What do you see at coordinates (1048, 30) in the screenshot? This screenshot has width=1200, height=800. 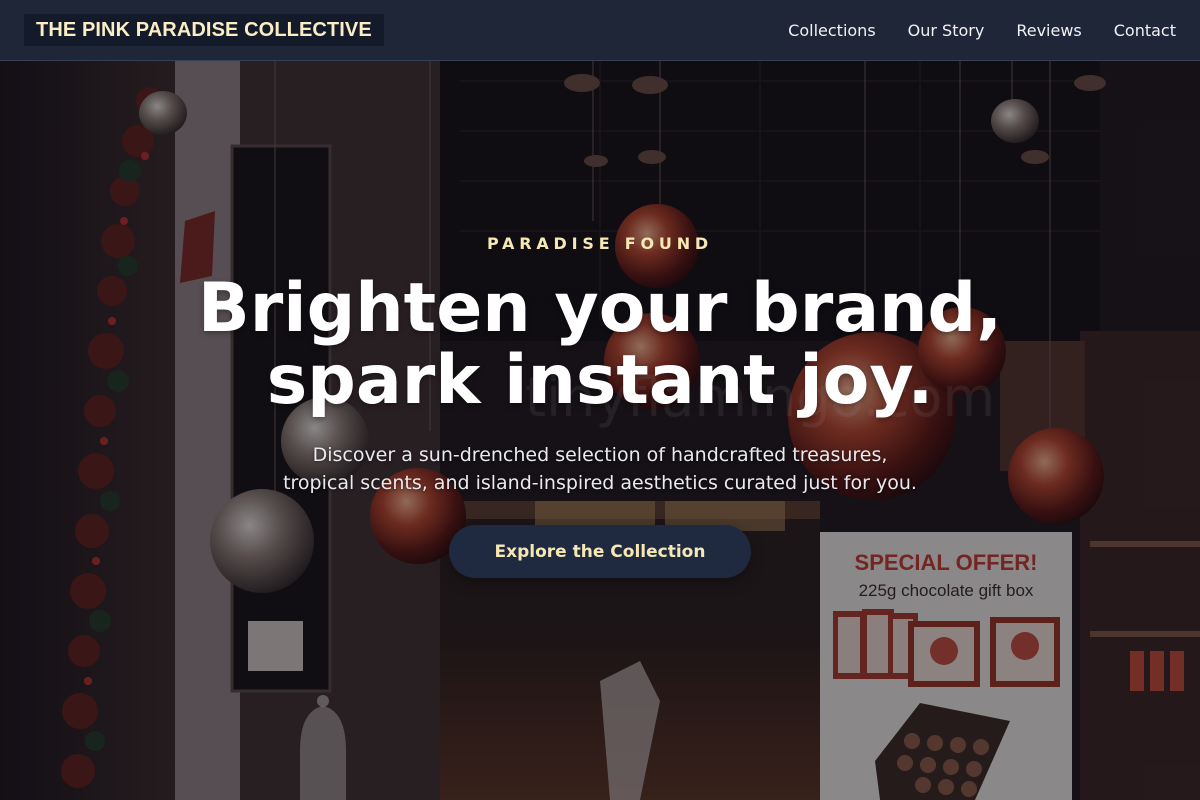 I see `nav-link-reviews: Reviews` at bounding box center [1048, 30].